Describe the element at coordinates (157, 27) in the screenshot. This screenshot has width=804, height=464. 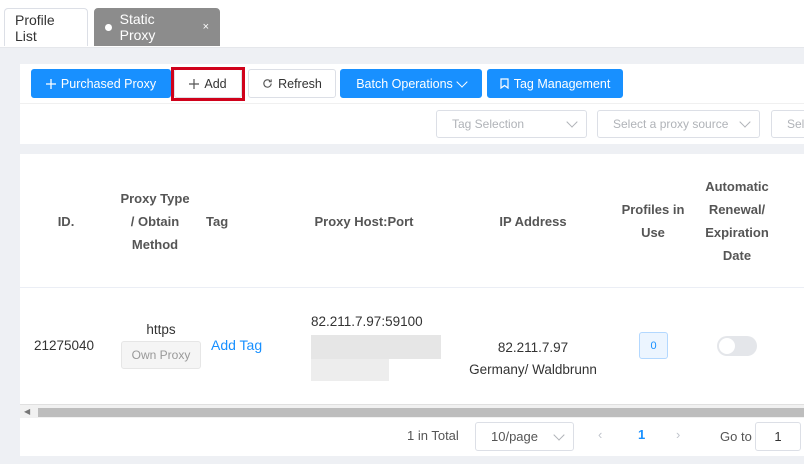
I see `tab-static-proxy: Static Proxy ×` at that location.